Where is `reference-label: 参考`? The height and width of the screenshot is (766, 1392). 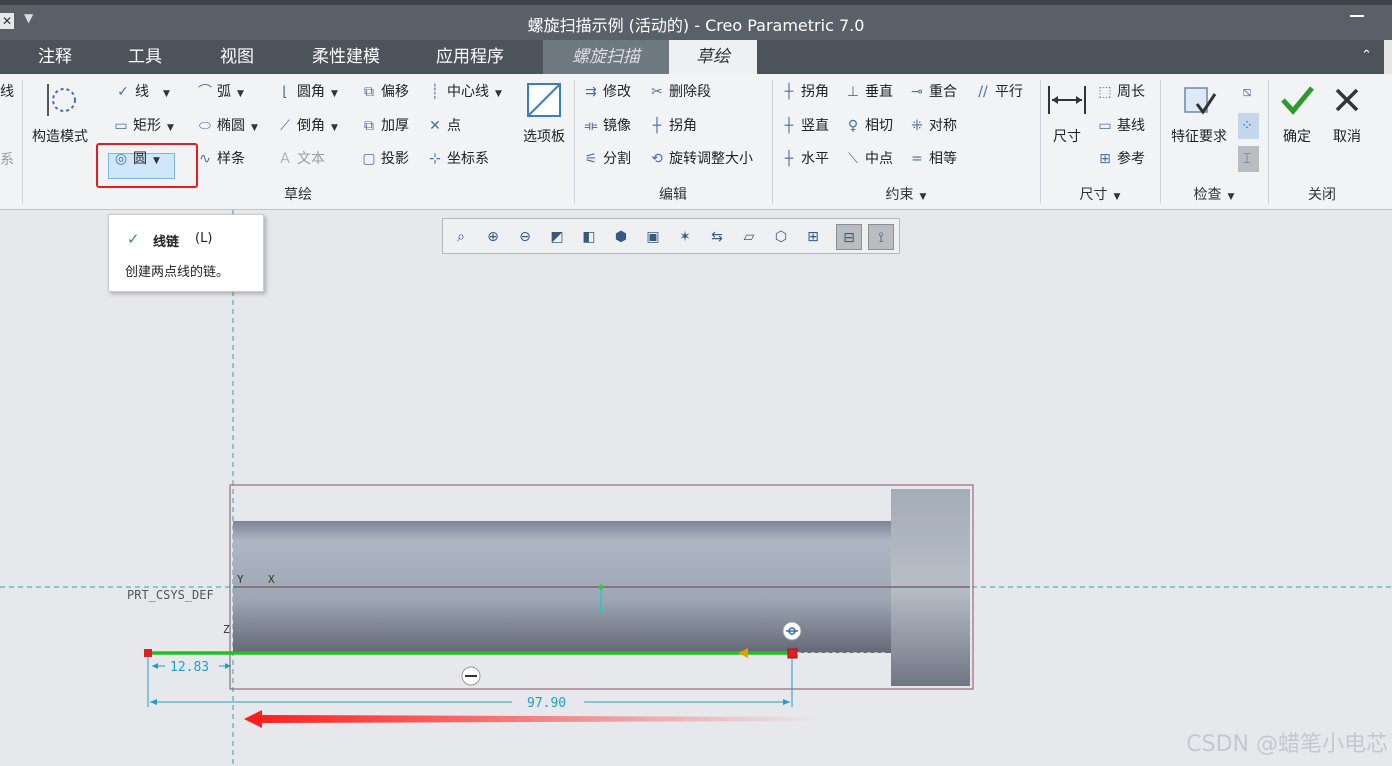
reference-label: 参考 is located at coordinates (1131, 159).